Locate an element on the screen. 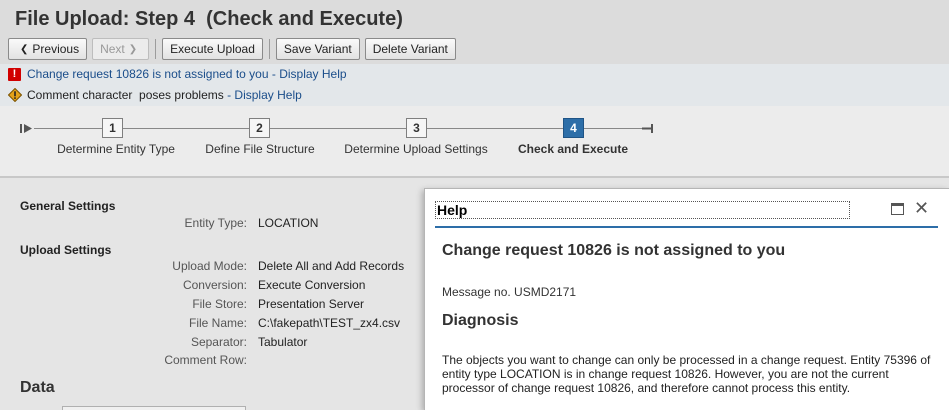 The width and height of the screenshot is (949, 410). chevron-left-icon: ❮ is located at coordinates (24, 49).